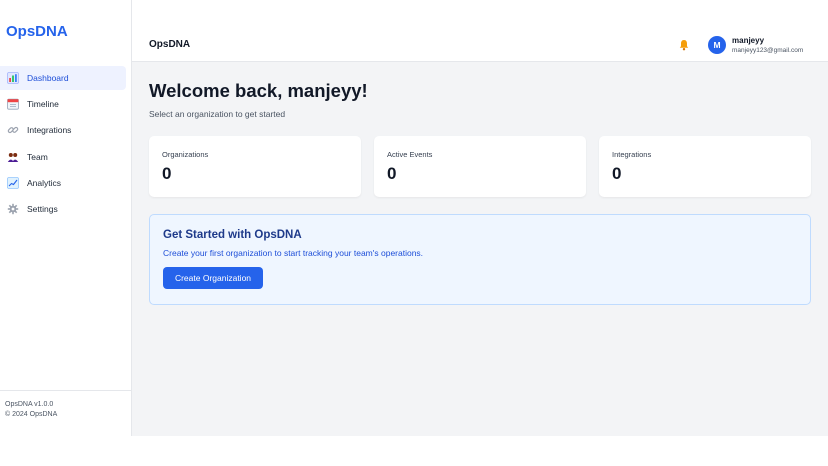 The height and width of the screenshot is (466, 828). I want to click on version-label: OpsDNA v1.0.0, so click(29, 404).